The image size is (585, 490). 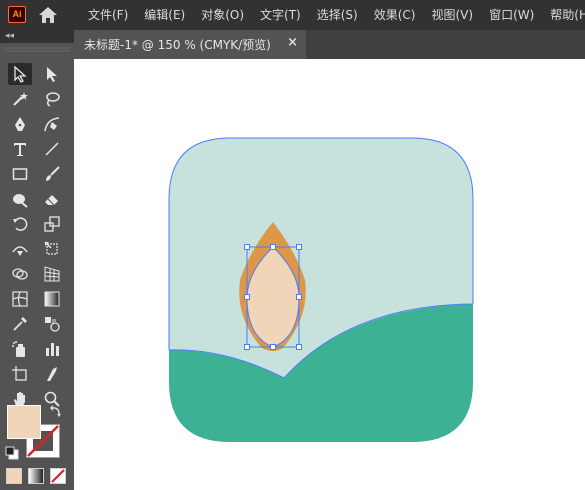 I want to click on gradient-tool-icon, so click(x=52, y=299).